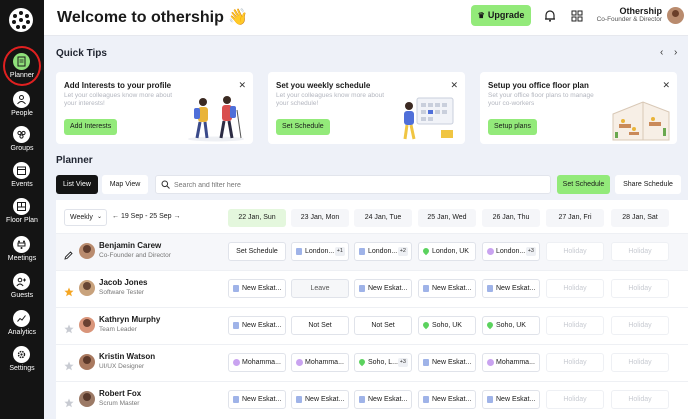 Image resolution: width=688 pixels, height=419 pixels. What do you see at coordinates (583, 184) in the screenshot?
I see `set-schedule-button: Set Schedule` at bounding box center [583, 184].